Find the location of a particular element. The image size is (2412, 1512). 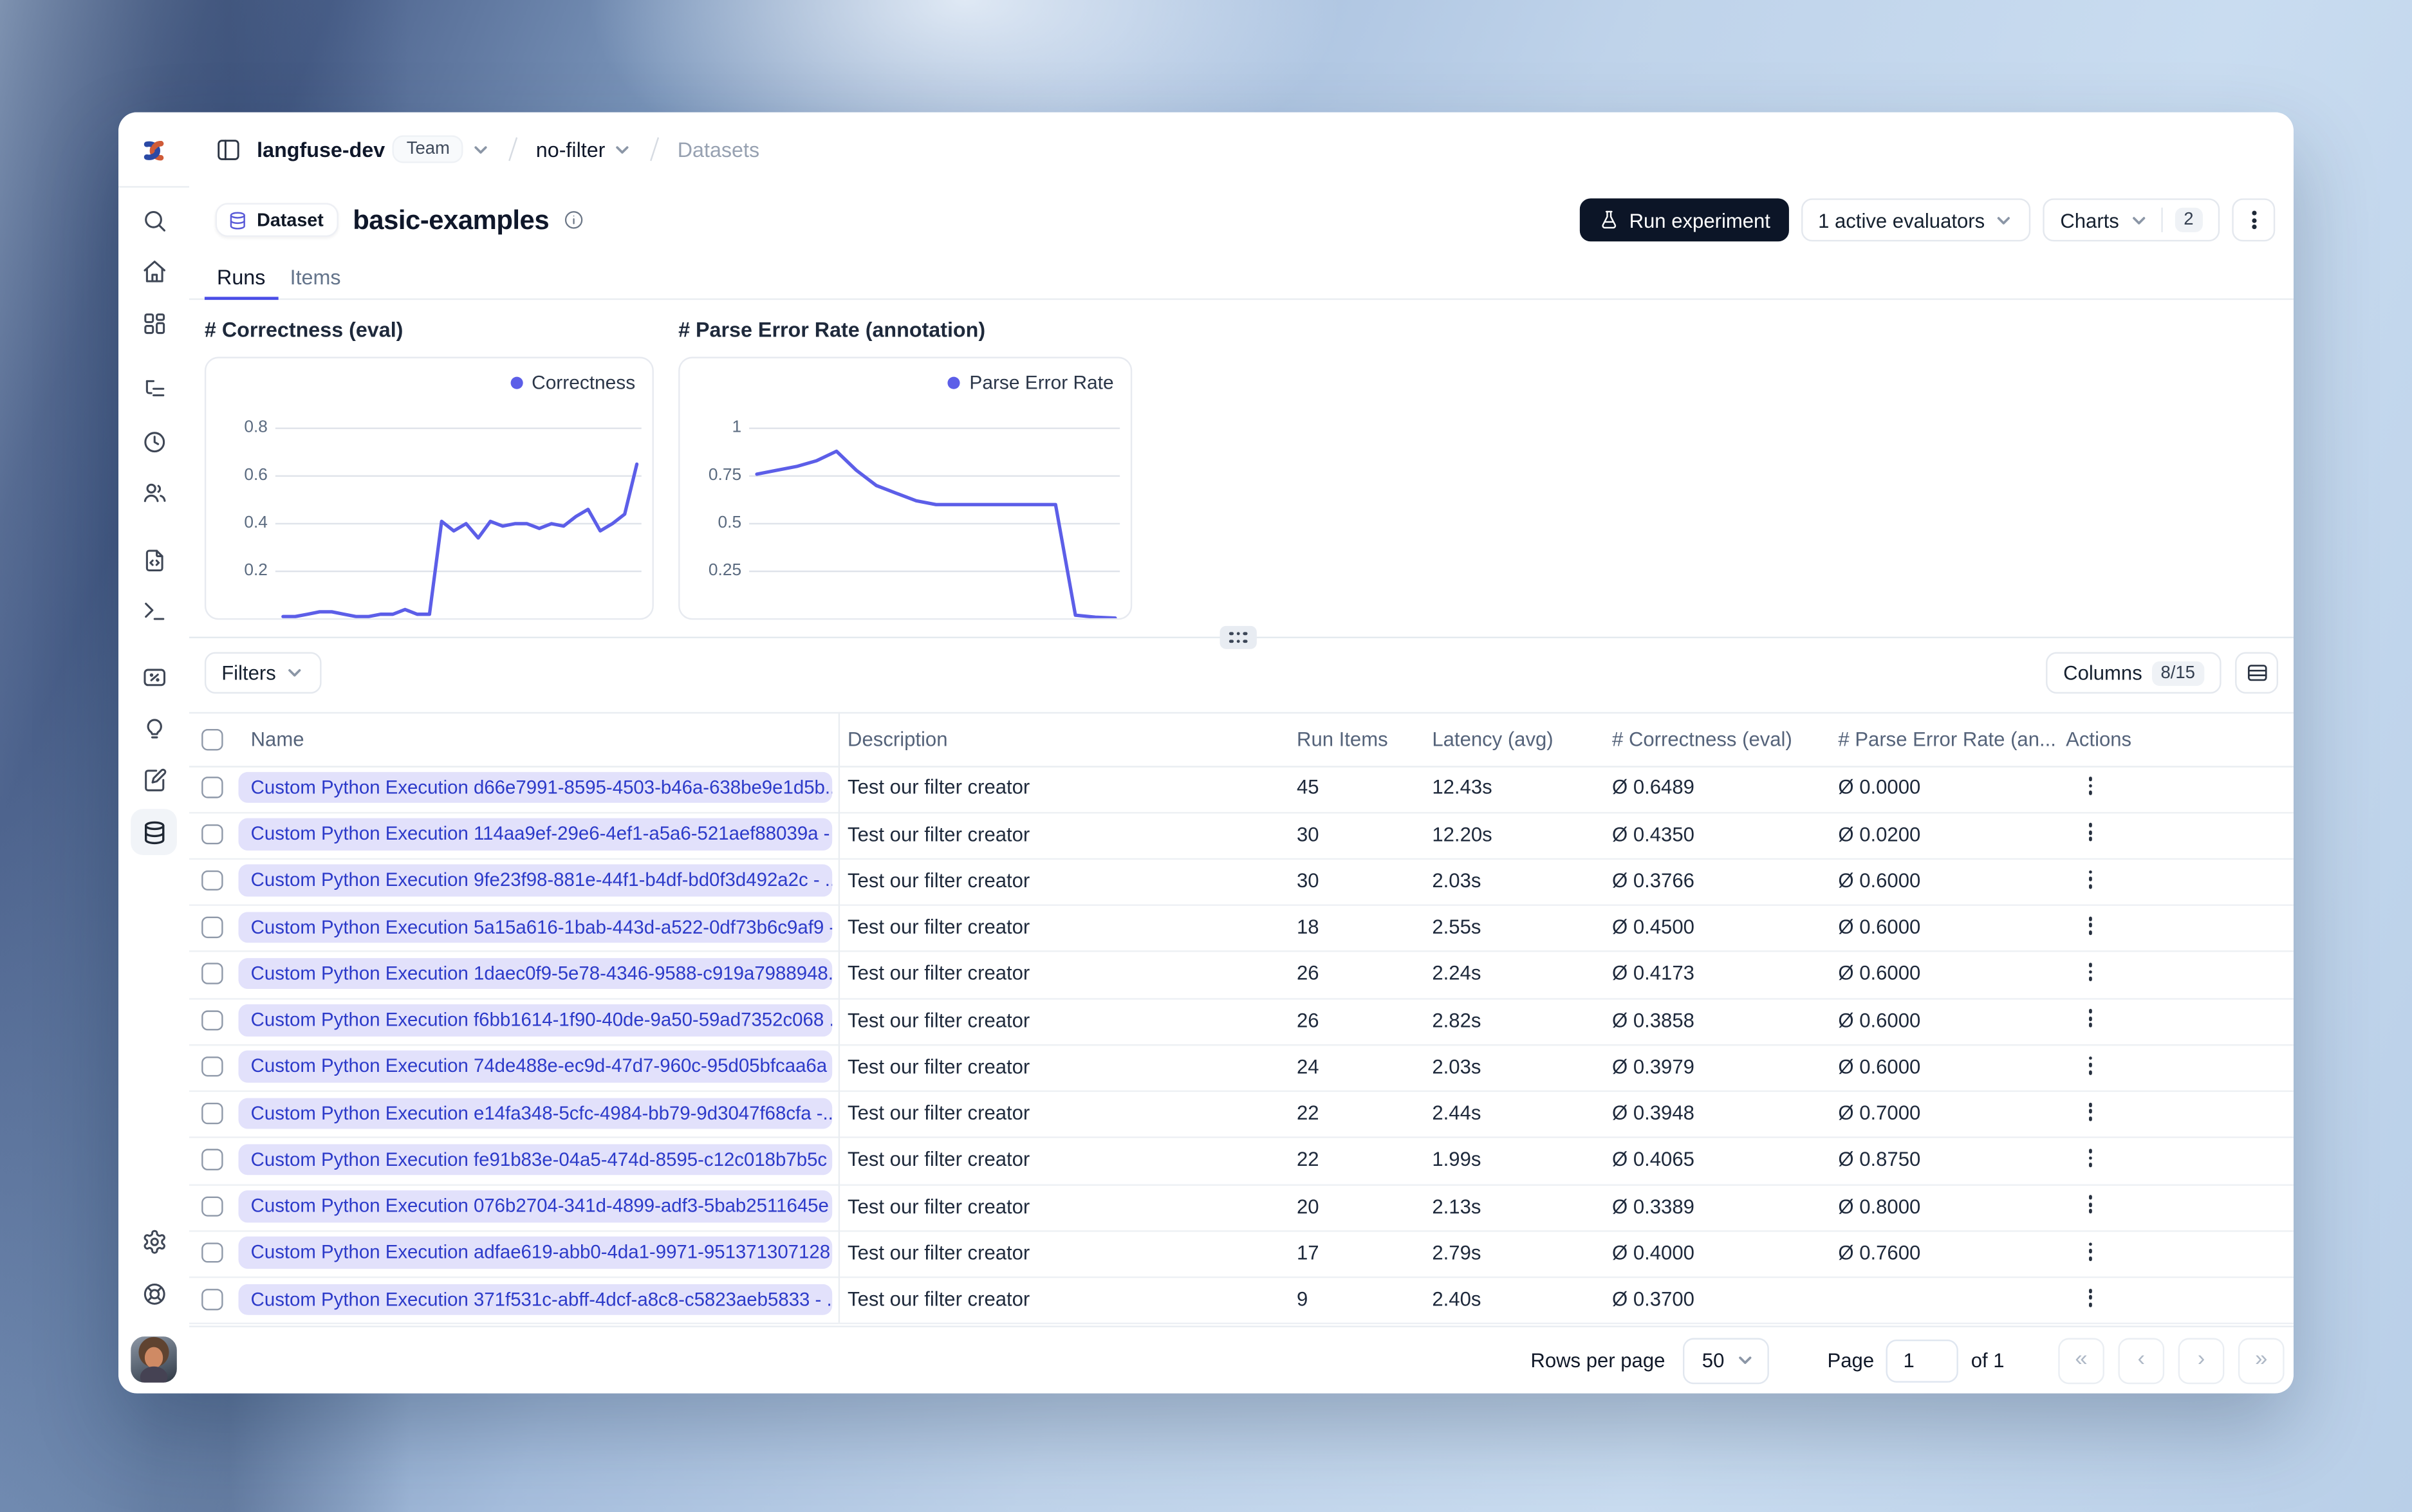

sidebar-item-insights is located at coordinates (153, 728).